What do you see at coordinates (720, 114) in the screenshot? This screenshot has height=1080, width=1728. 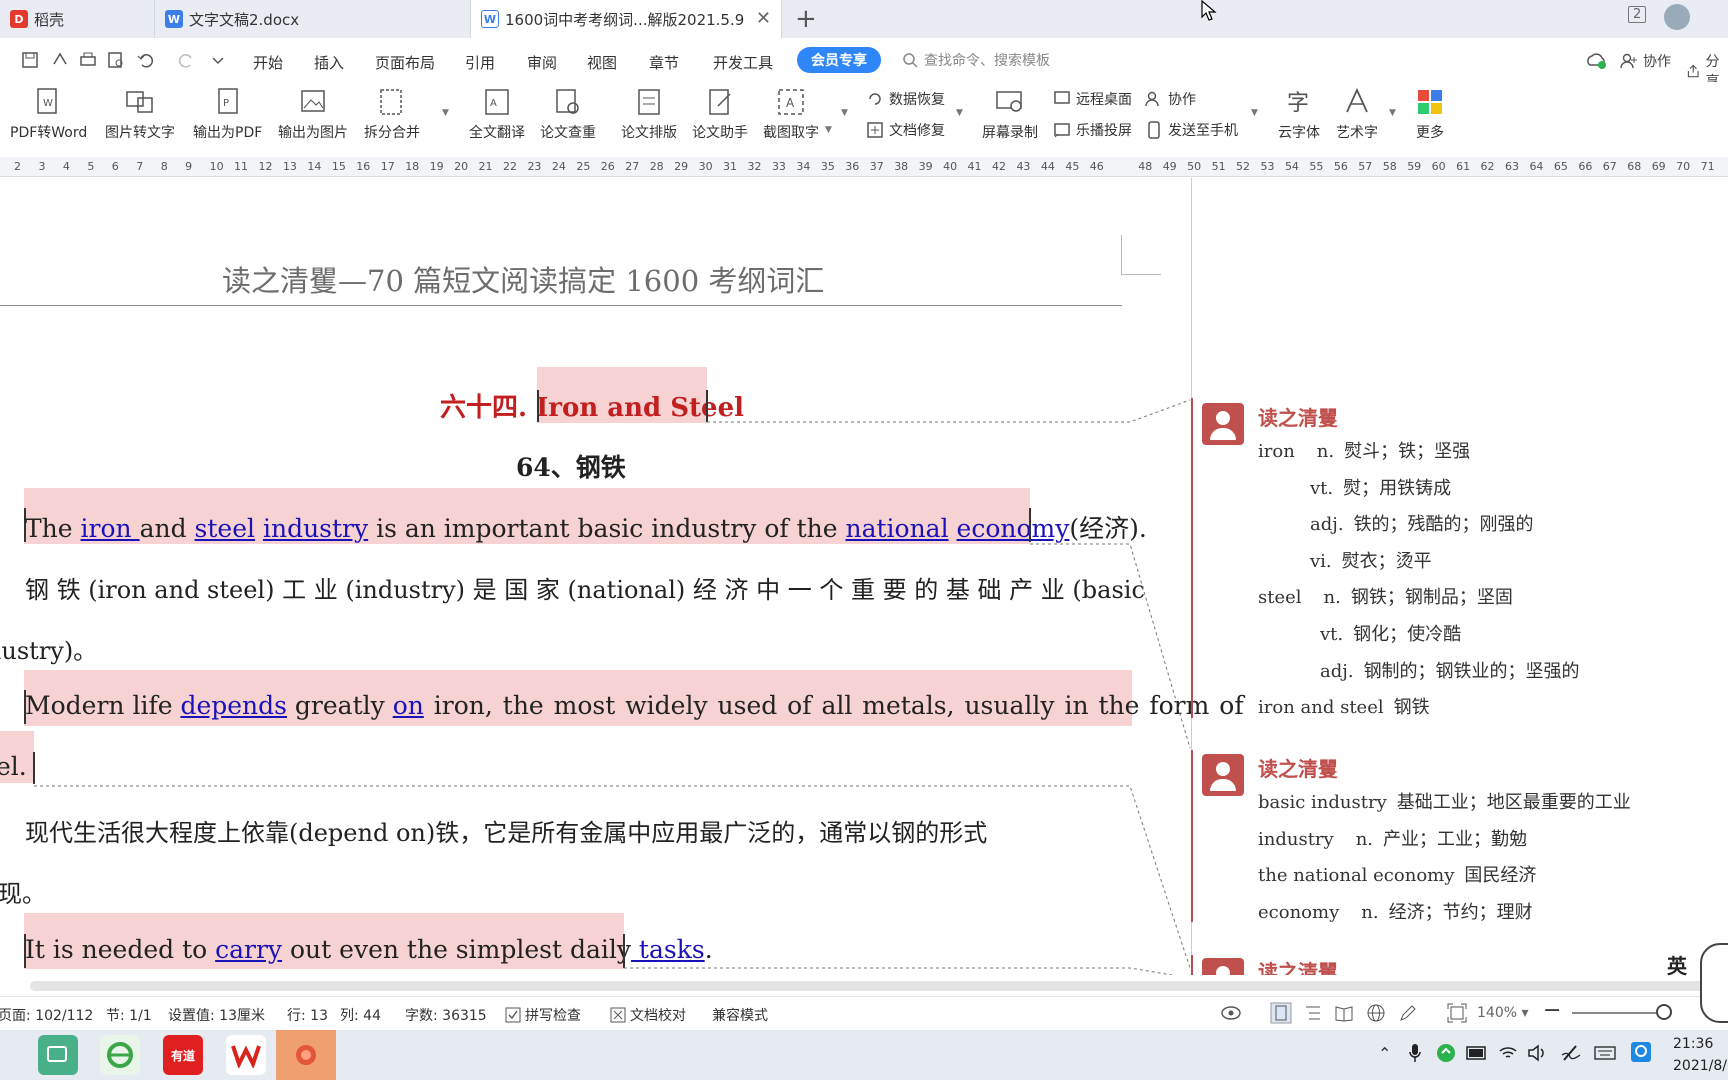 I see `paper-assistant-button: 论文助手` at bounding box center [720, 114].